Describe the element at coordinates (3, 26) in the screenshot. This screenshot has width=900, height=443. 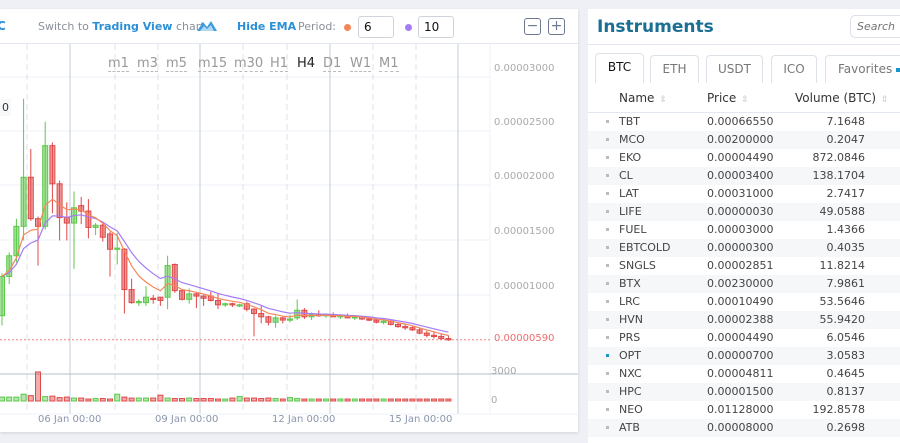
I see `toolbar-left-fragment: C` at that location.